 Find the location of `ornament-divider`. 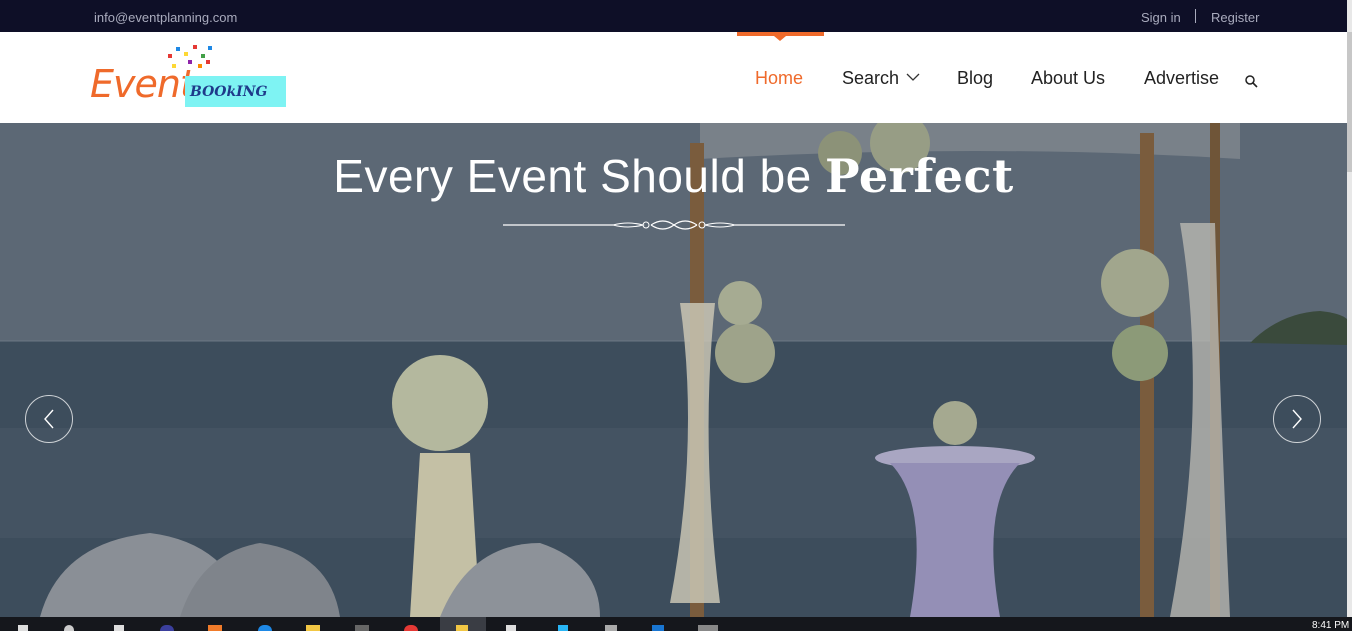

ornament-divider is located at coordinates (674, 225).